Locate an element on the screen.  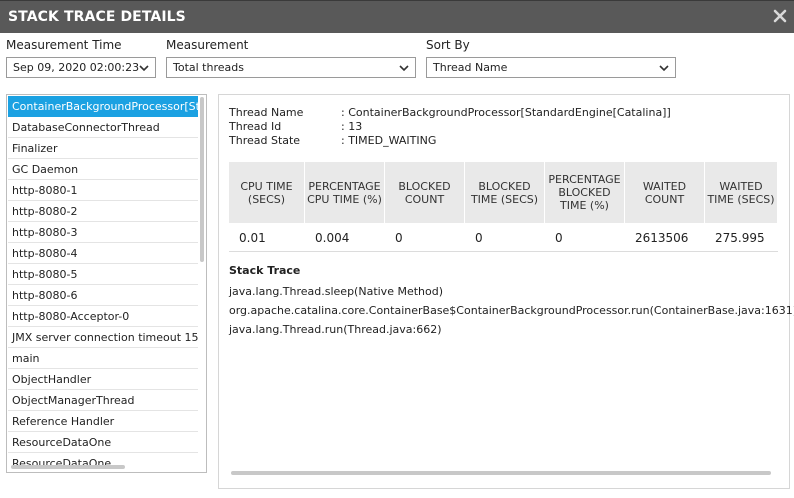
table-header-cell: CPU TIME (SECS) is located at coordinates (267, 192).